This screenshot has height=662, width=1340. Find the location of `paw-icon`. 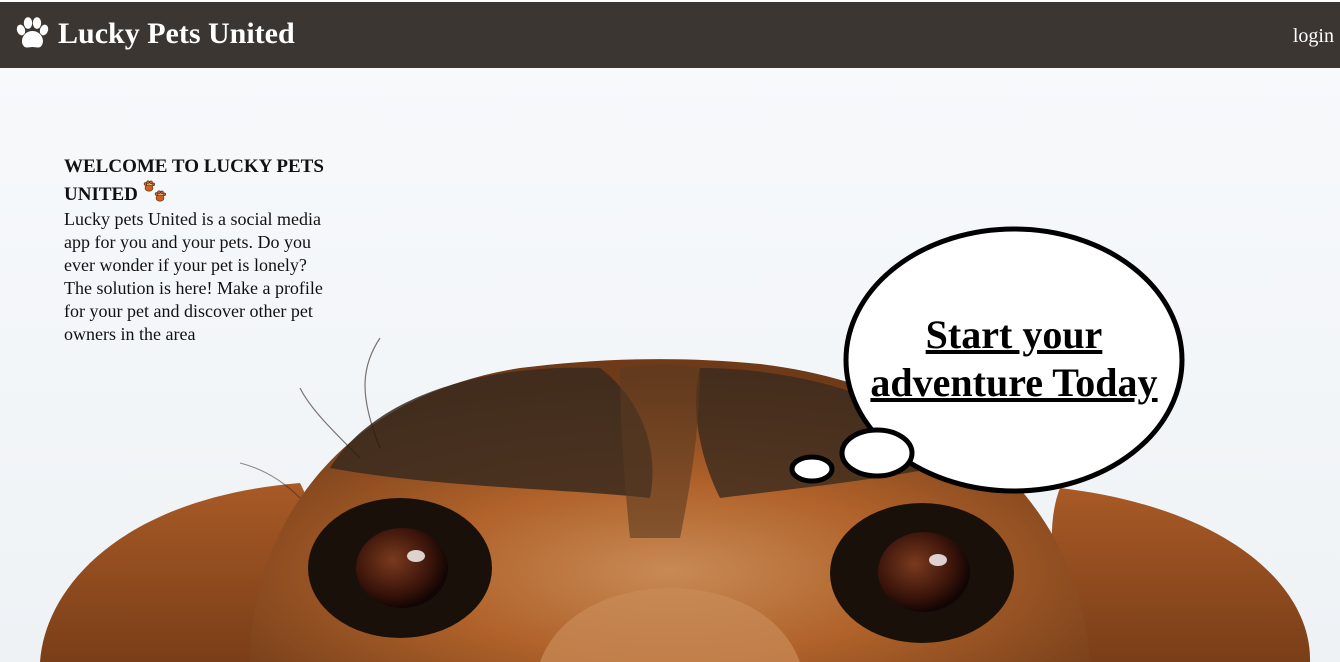

paw-icon is located at coordinates (32, 32).